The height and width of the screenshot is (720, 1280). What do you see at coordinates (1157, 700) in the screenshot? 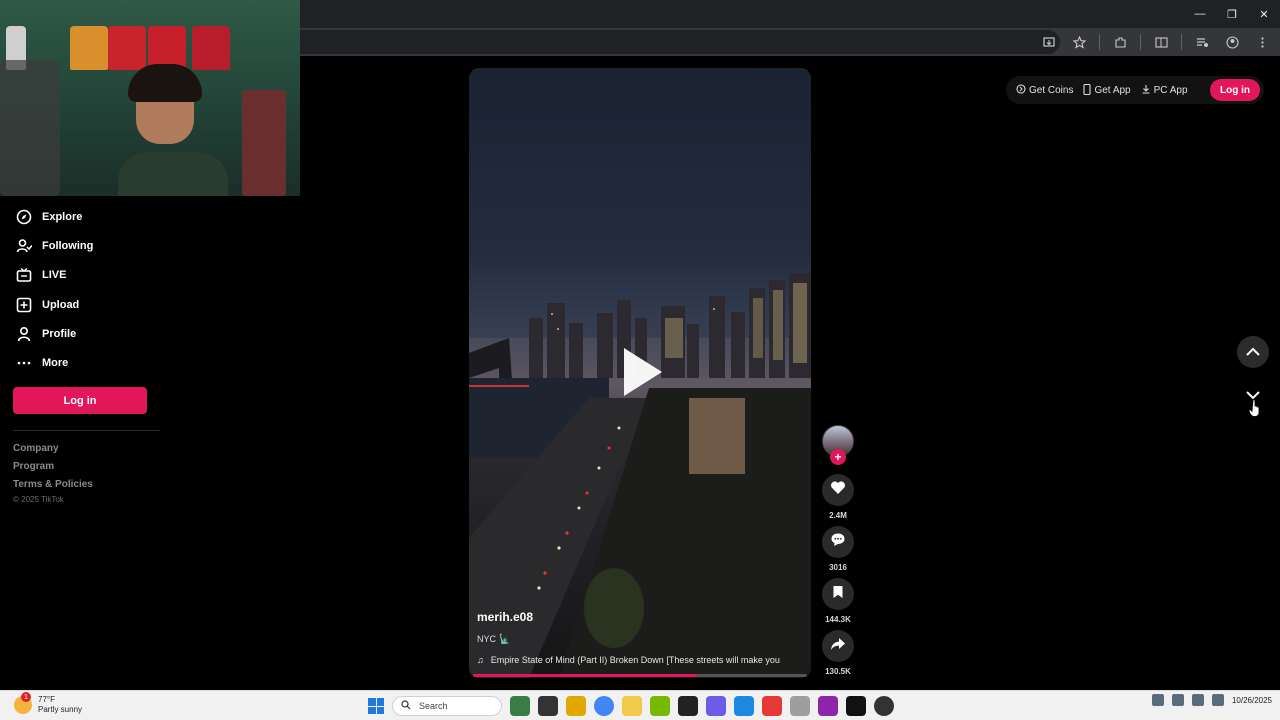
I see `tray-icon` at bounding box center [1157, 700].